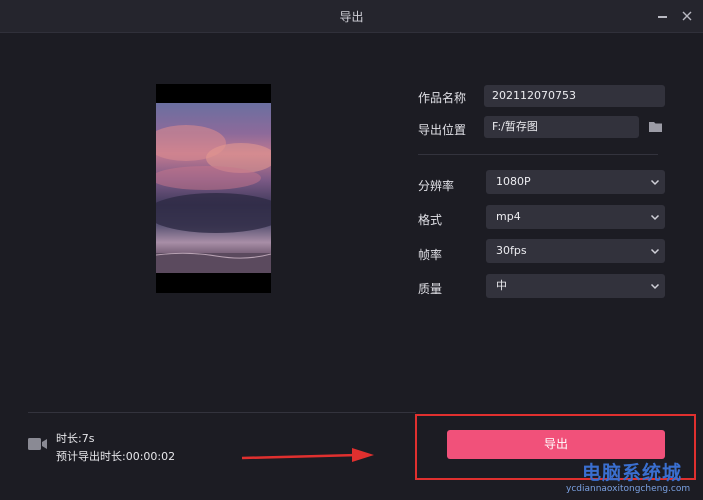 The width and height of the screenshot is (703, 500). What do you see at coordinates (508, 216) in the screenshot?
I see `format-value: mp4` at bounding box center [508, 216].